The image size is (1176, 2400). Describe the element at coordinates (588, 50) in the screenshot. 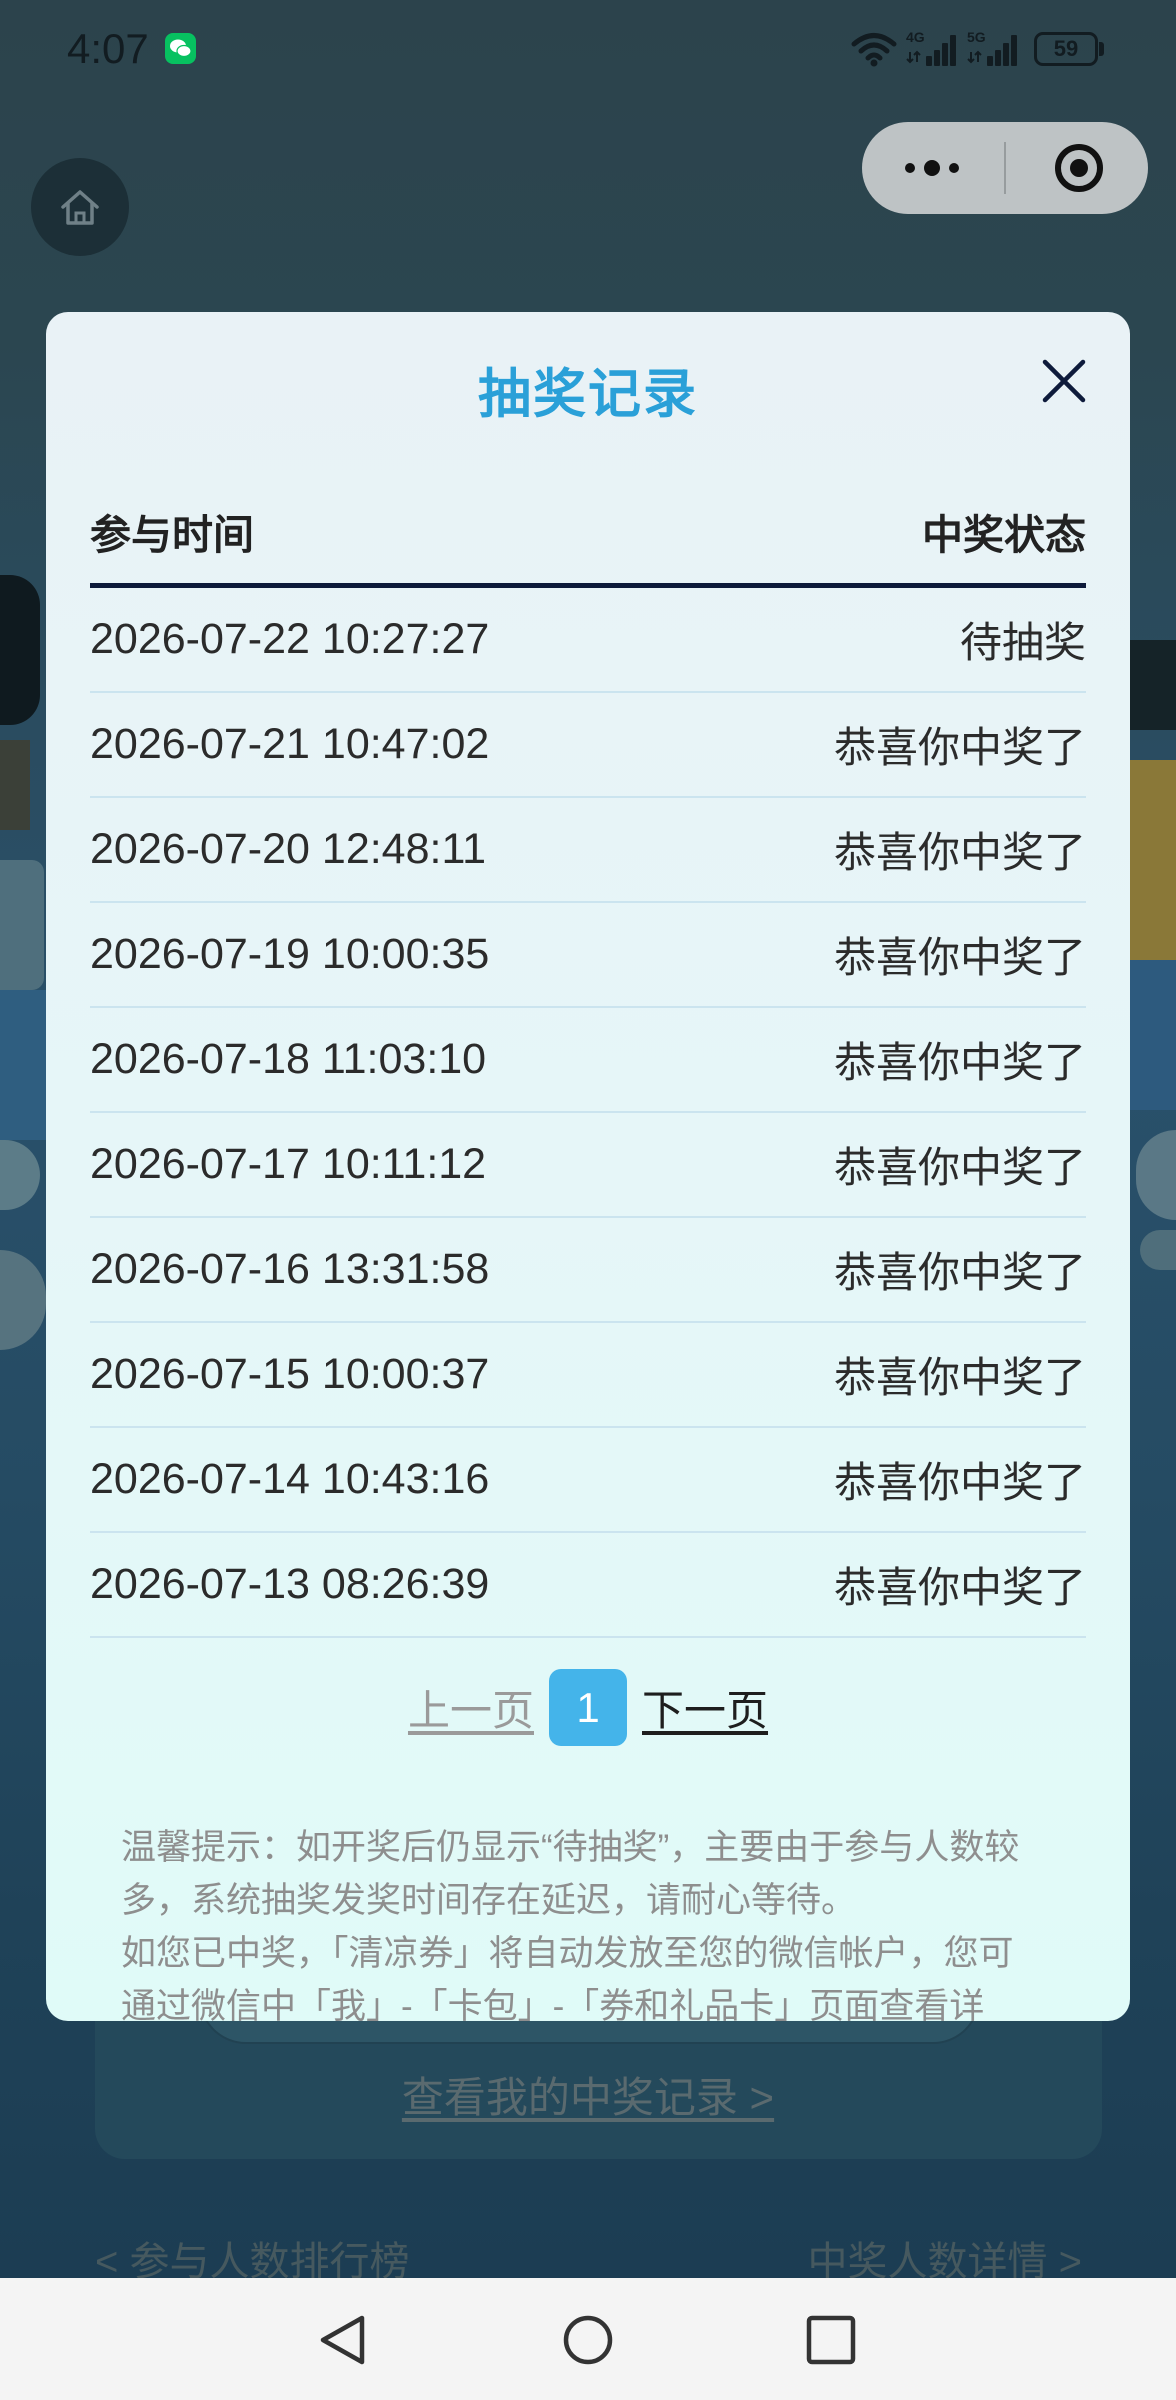

I see `status-bar: 4:07 4G 5G 59` at that location.